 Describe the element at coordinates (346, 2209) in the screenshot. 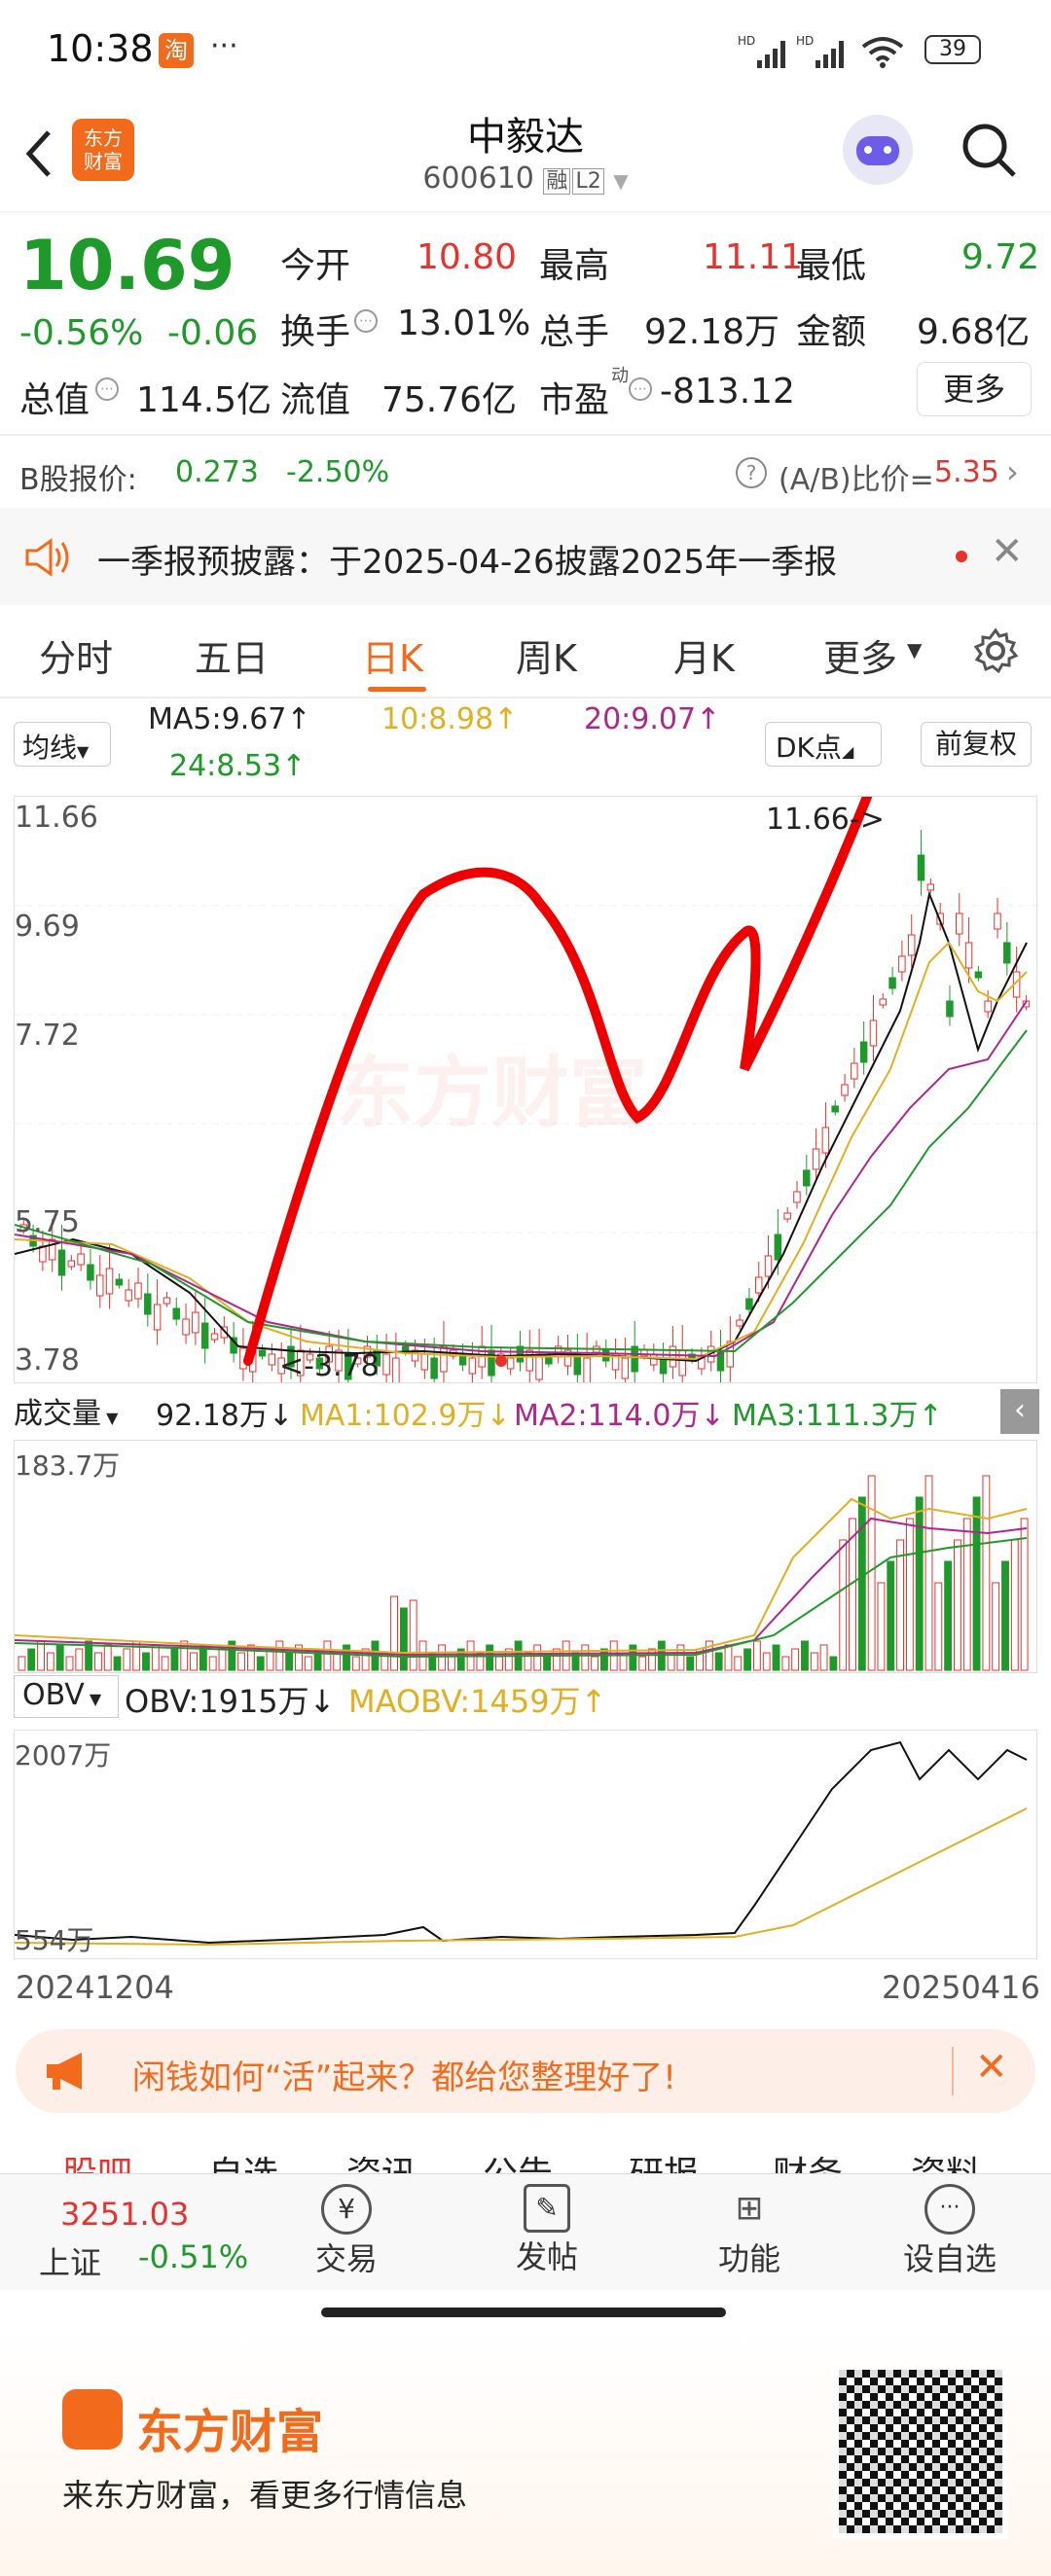

I see `yen-icon: ¥` at that location.